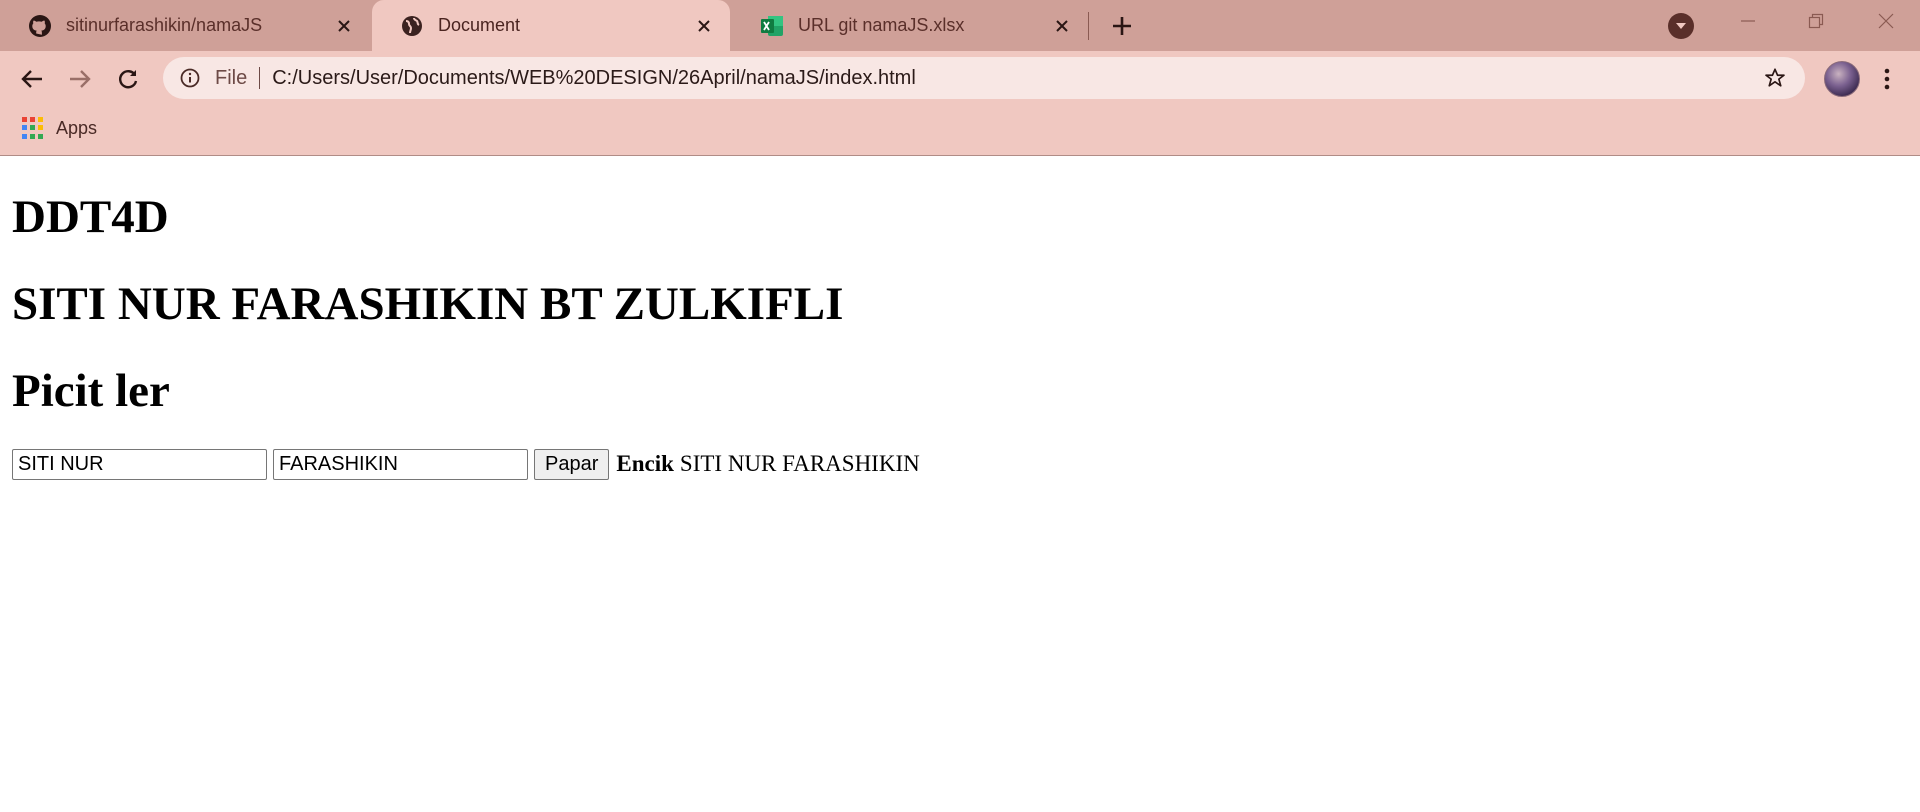 The image size is (1920, 812). I want to click on new-tab-button, so click(1122, 26).